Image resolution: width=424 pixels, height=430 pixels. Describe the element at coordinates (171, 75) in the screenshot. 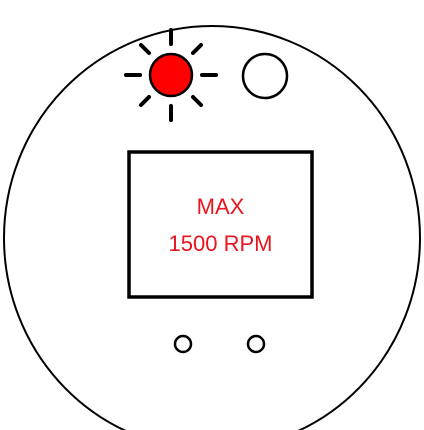

I see `status-light-left` at that location.